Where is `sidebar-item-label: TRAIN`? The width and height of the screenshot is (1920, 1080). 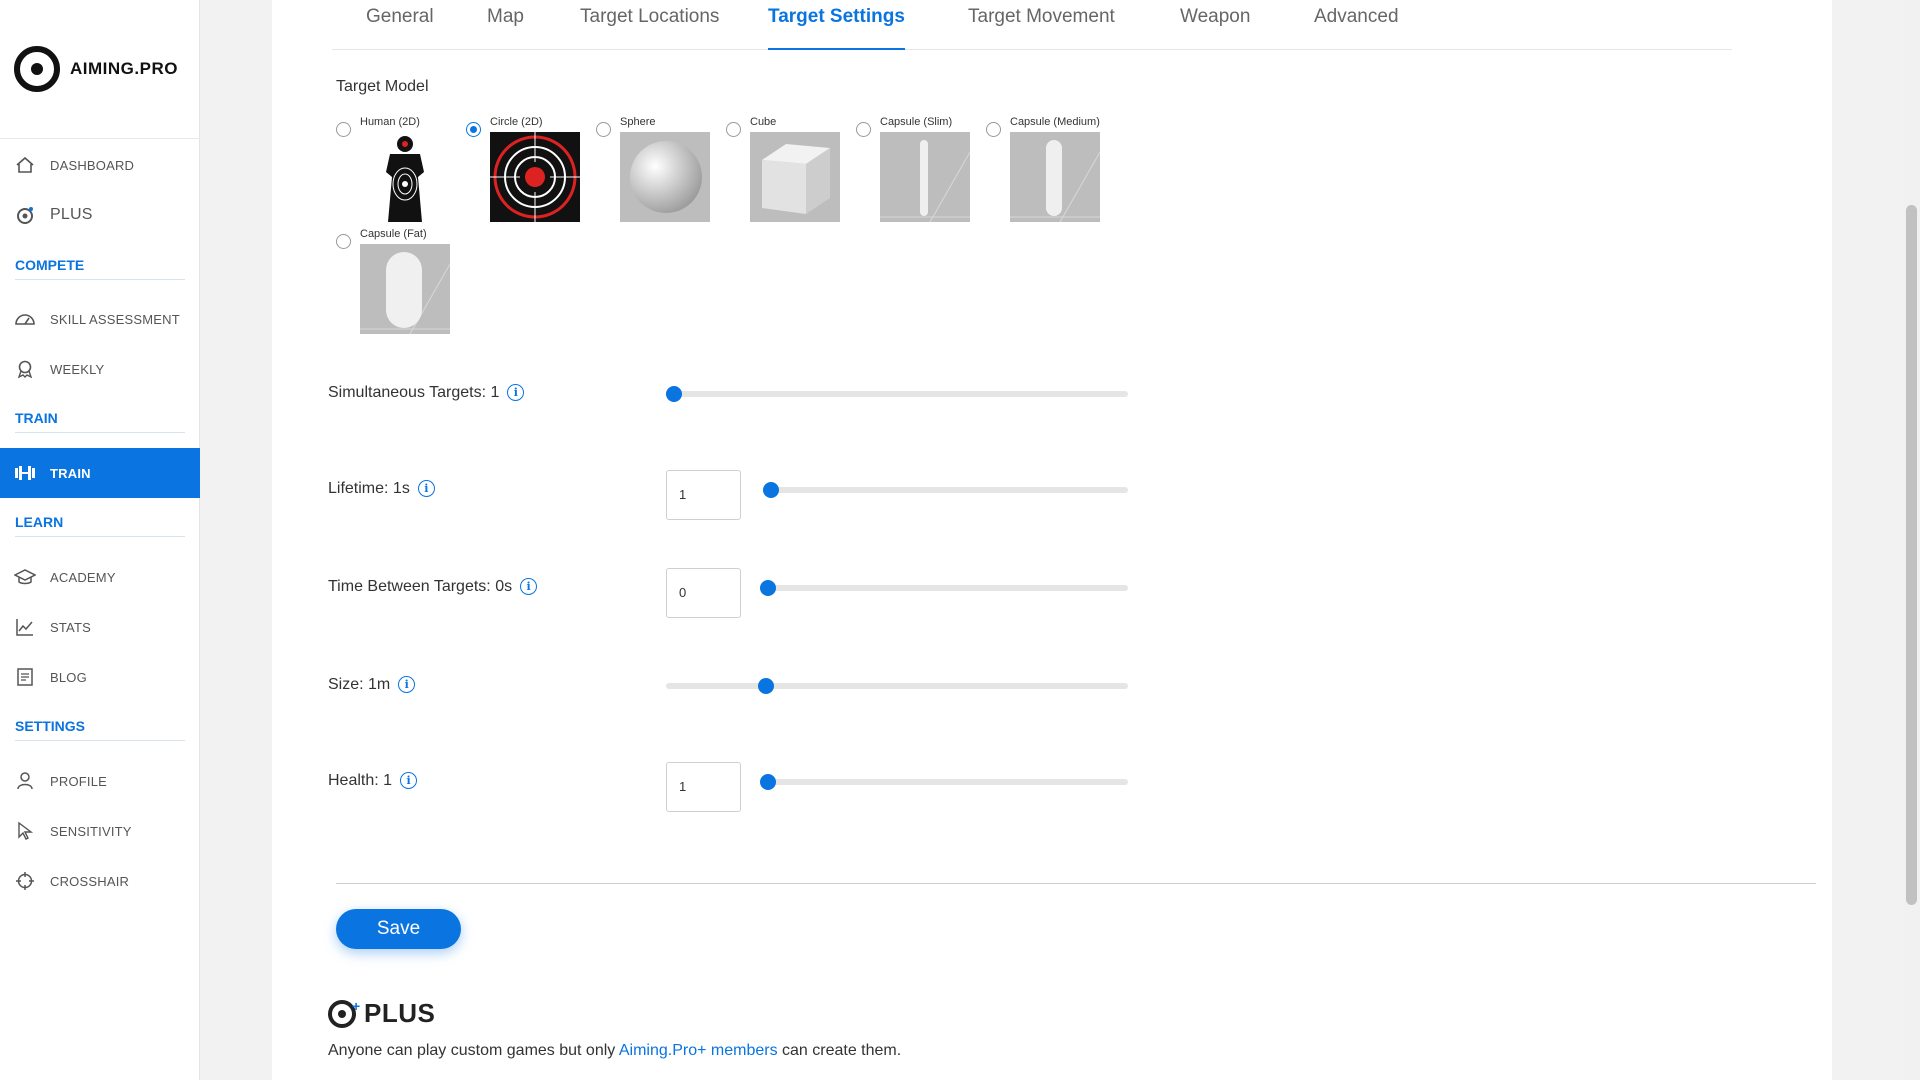 sidebar-item-label: TRAIN is located at coordinates (70, 473).